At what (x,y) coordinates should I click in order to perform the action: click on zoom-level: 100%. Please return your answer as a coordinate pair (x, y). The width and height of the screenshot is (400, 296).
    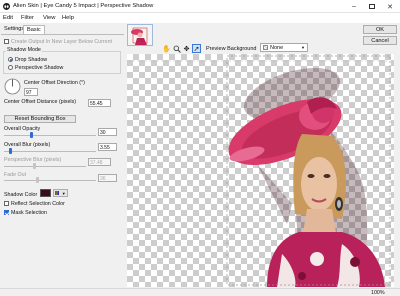
    Looking at the image, I should click on (378, 293).